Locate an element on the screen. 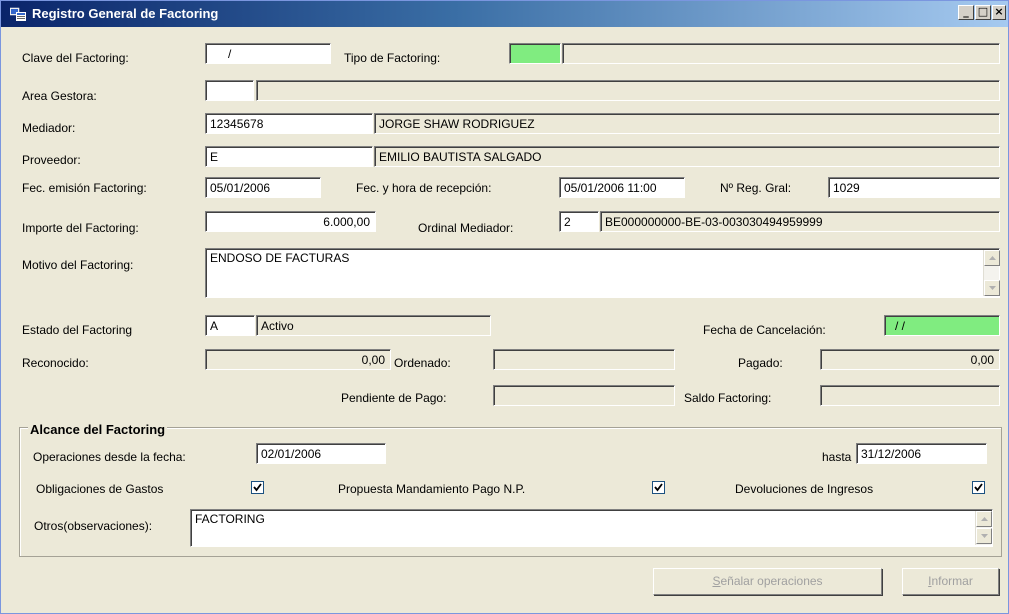 Image resolution: width=1009 pixels, height=614 pixels. tipo-code-input is located at coordinates (535, 53).